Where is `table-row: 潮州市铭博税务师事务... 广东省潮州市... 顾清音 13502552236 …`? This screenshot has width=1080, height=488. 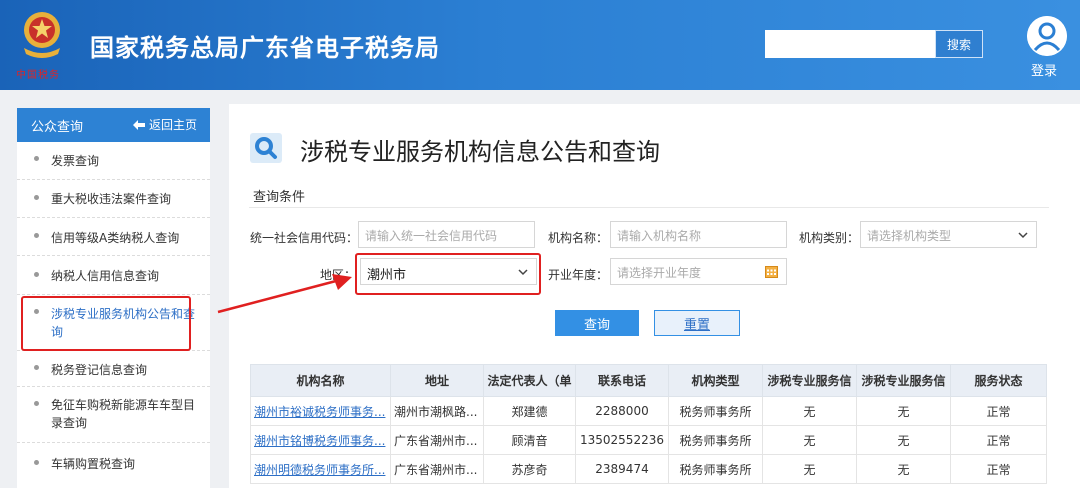
table-row: 潮州市铭博税务师事务... 广东省潮州市... 顾清音 13502552236 … is located at coordinates (648, 440).